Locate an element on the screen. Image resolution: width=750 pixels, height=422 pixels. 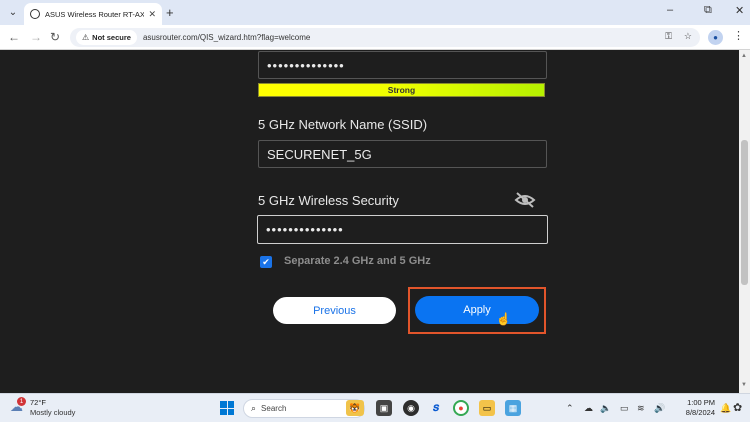
tab-close-icon: ✕ is located at coordinates (152, 14).